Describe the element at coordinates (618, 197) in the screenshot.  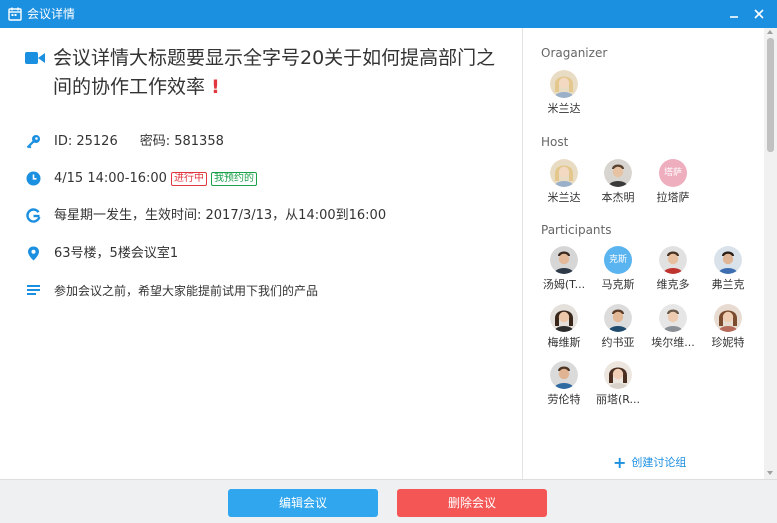
I see `host-name: 本杰明` at that location.